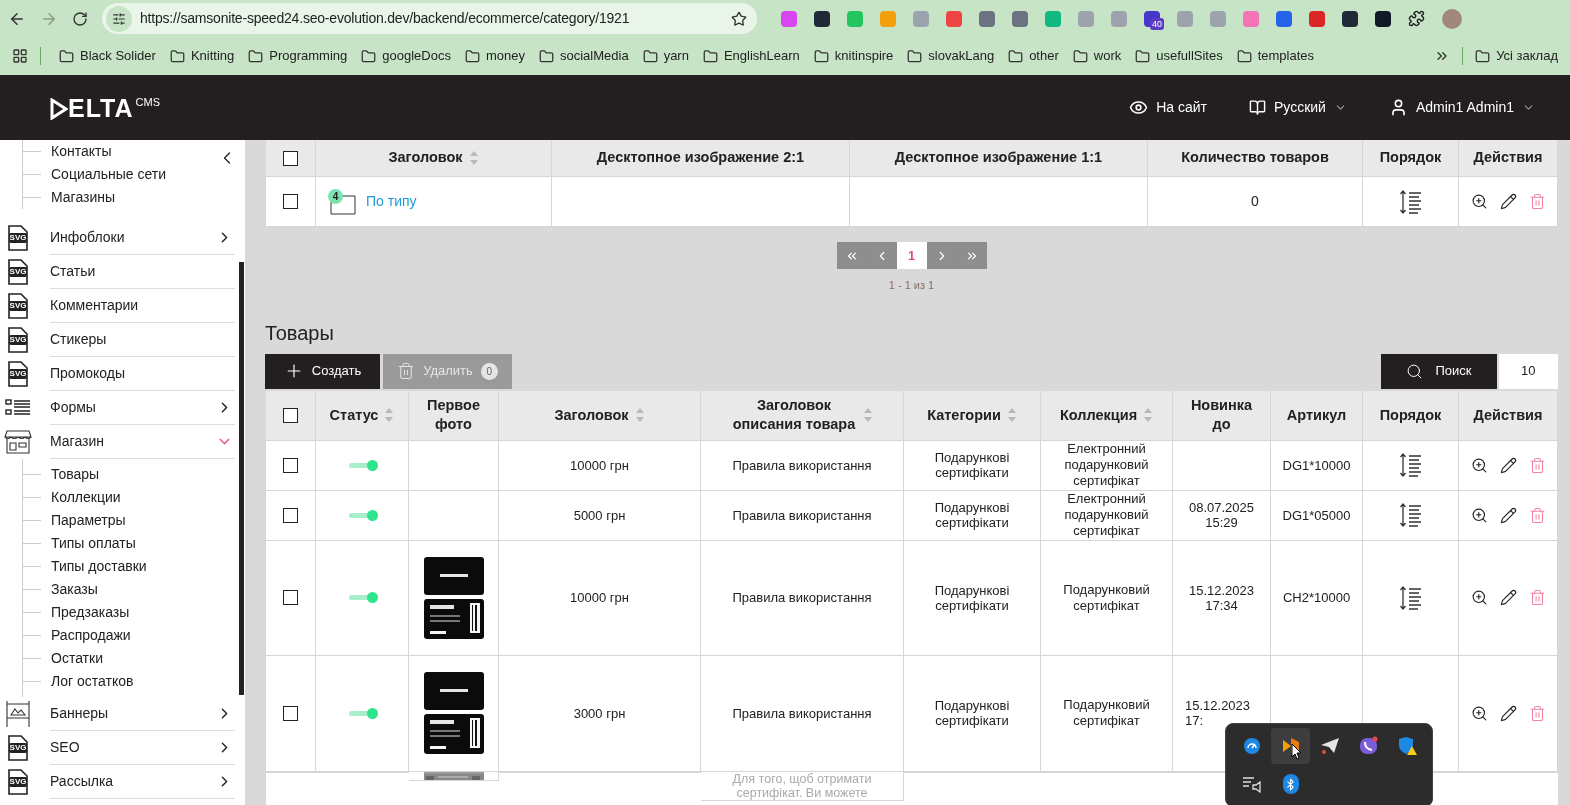 The width and height of the screenshot is (1570, 805). I want to click on next-page-button, so click(941, 255).